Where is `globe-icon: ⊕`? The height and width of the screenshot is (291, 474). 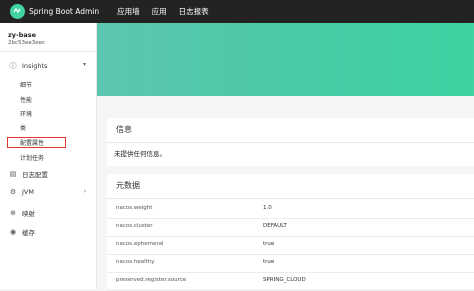
globe-icon: ⊕ is located at coordinates (13, 213).